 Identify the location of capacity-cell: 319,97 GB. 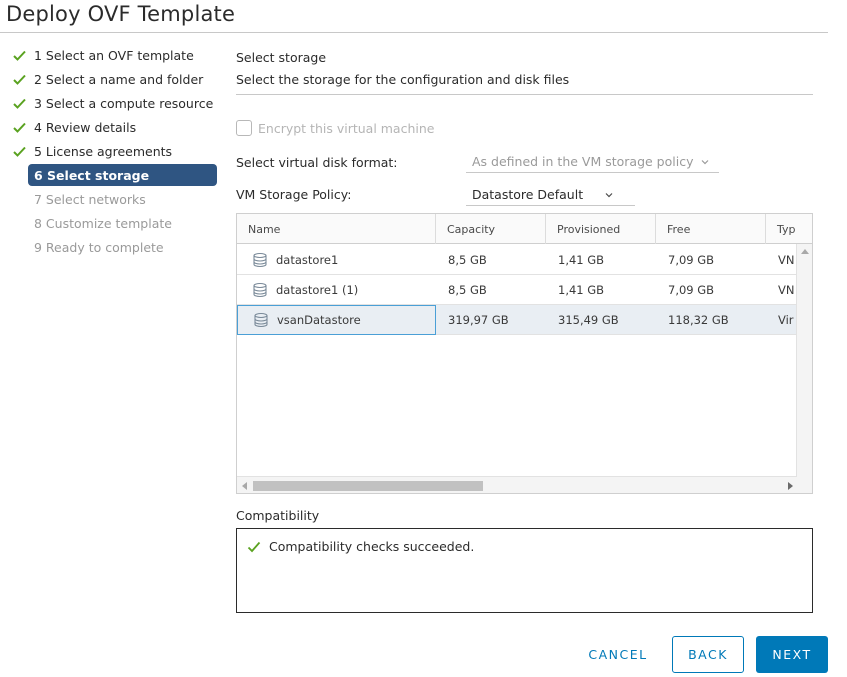
(478, 320).